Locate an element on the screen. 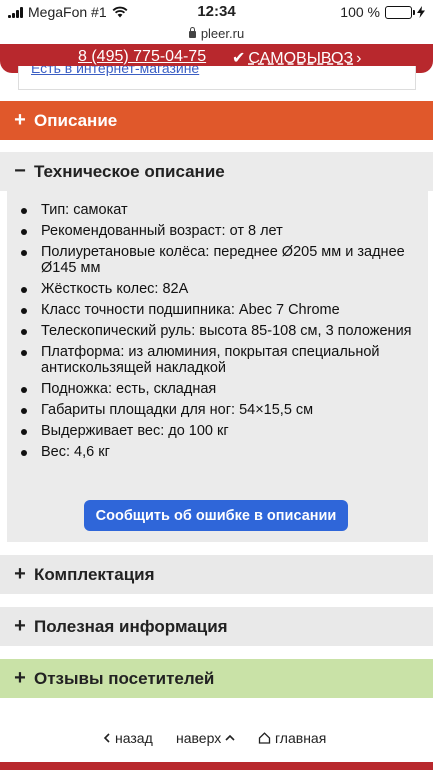  chevron-up-icon is located at coordinates (230, 737).